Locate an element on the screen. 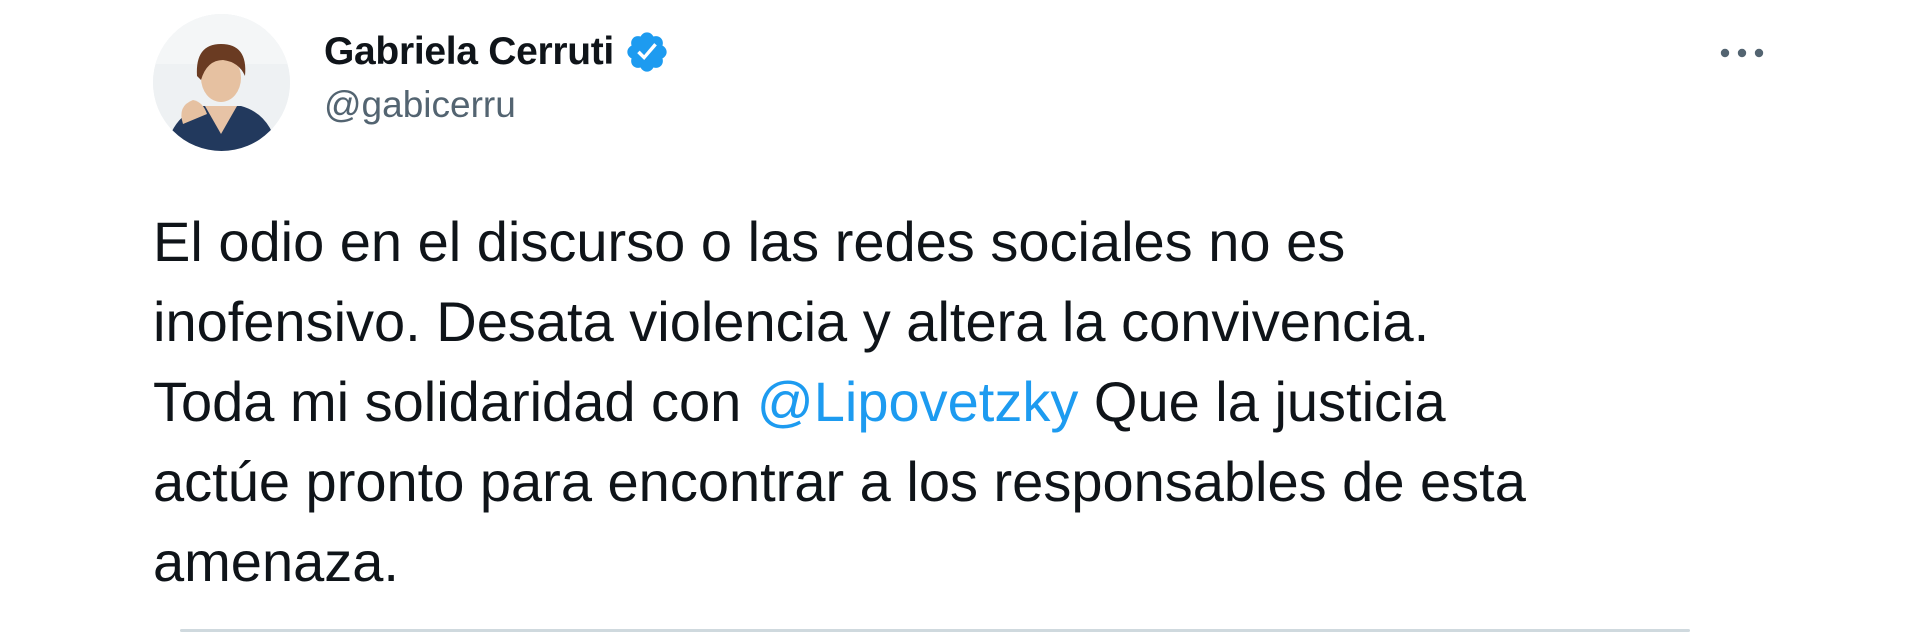 The image size is (1920, 632). profile-photo is located at coordinates (221, 82).